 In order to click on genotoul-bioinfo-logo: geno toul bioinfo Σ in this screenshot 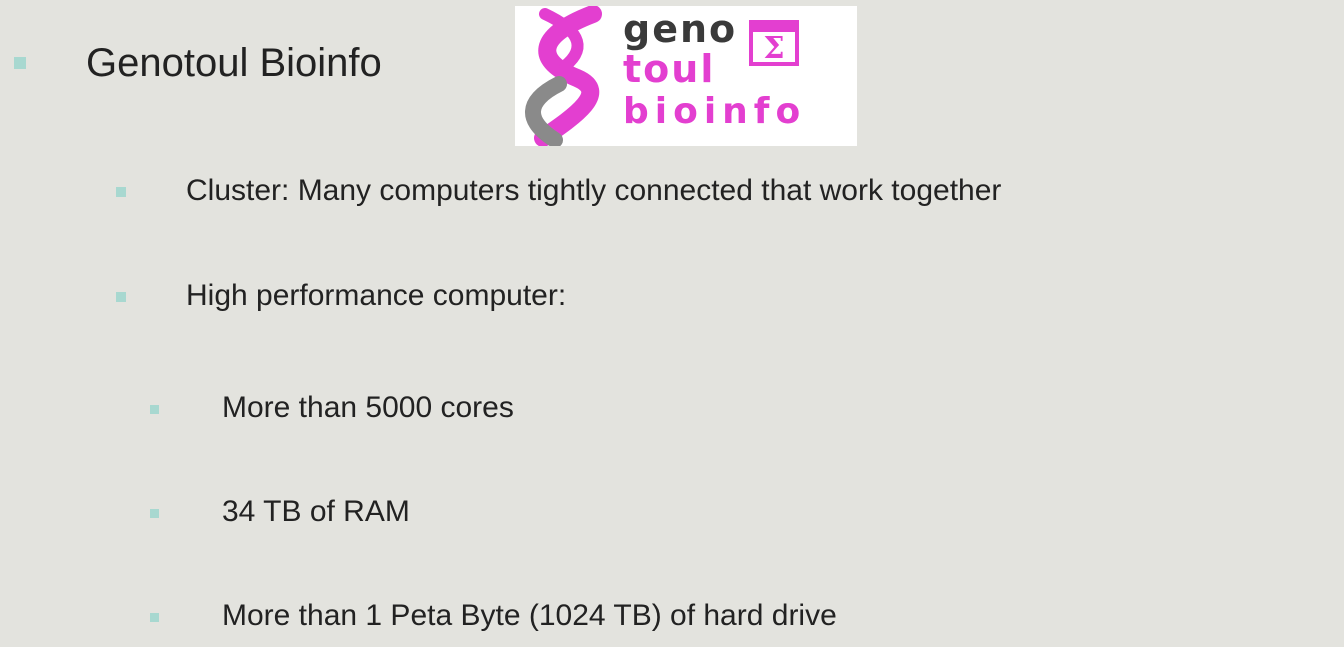, I will do `click(686, 76)`.